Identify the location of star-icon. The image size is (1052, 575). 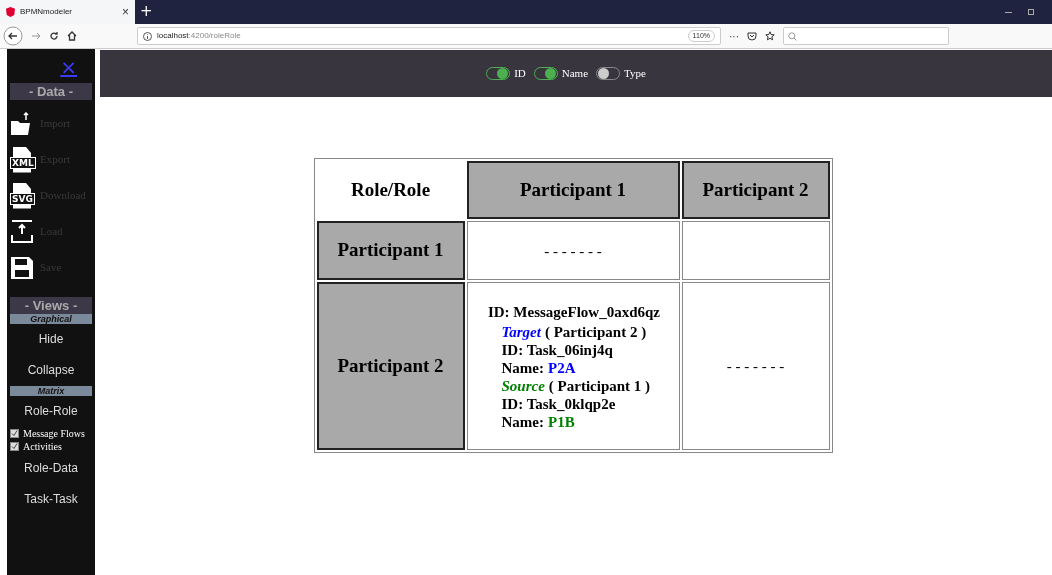
(770, 36).